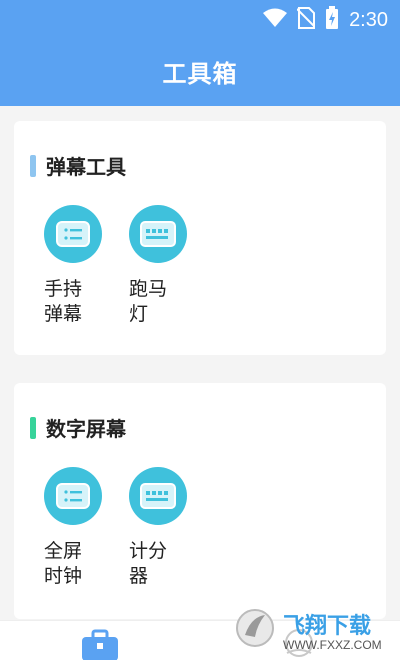  I want to click on svg-text: WWW.FXXZ.COM, so click(332, 645).